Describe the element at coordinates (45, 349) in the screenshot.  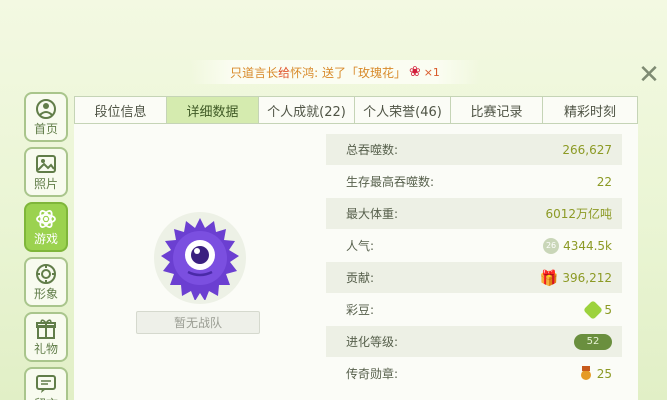
I see `sidebar-item-label: 礼物` at that location.